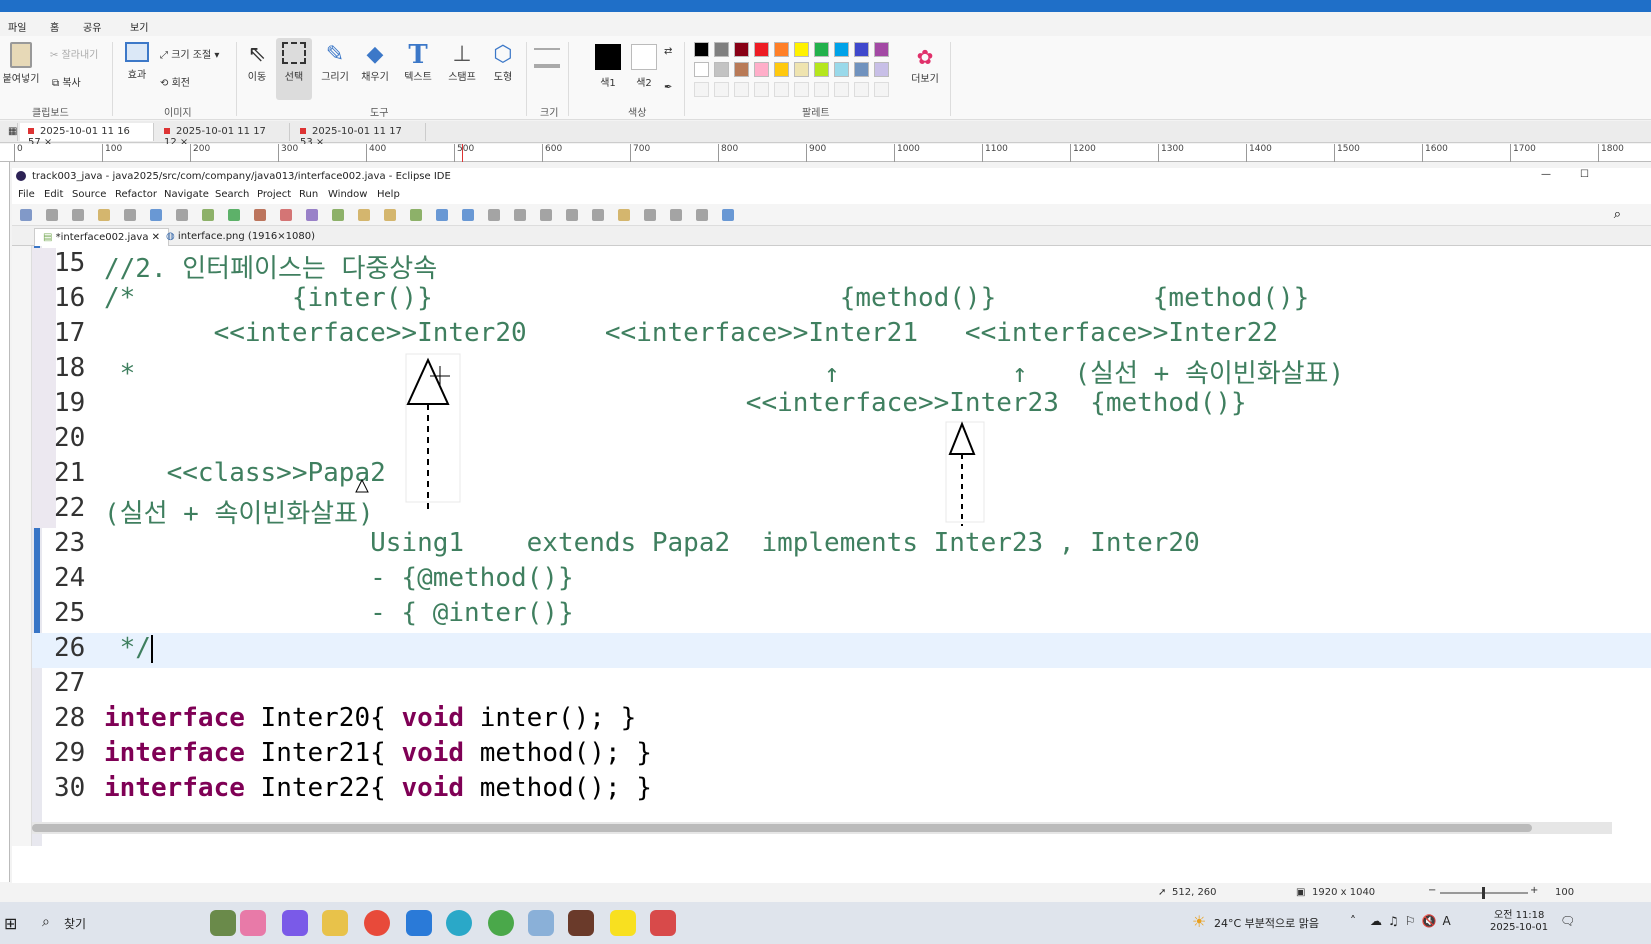  I want to click on ruler-tick: 500, so click(464, 153).